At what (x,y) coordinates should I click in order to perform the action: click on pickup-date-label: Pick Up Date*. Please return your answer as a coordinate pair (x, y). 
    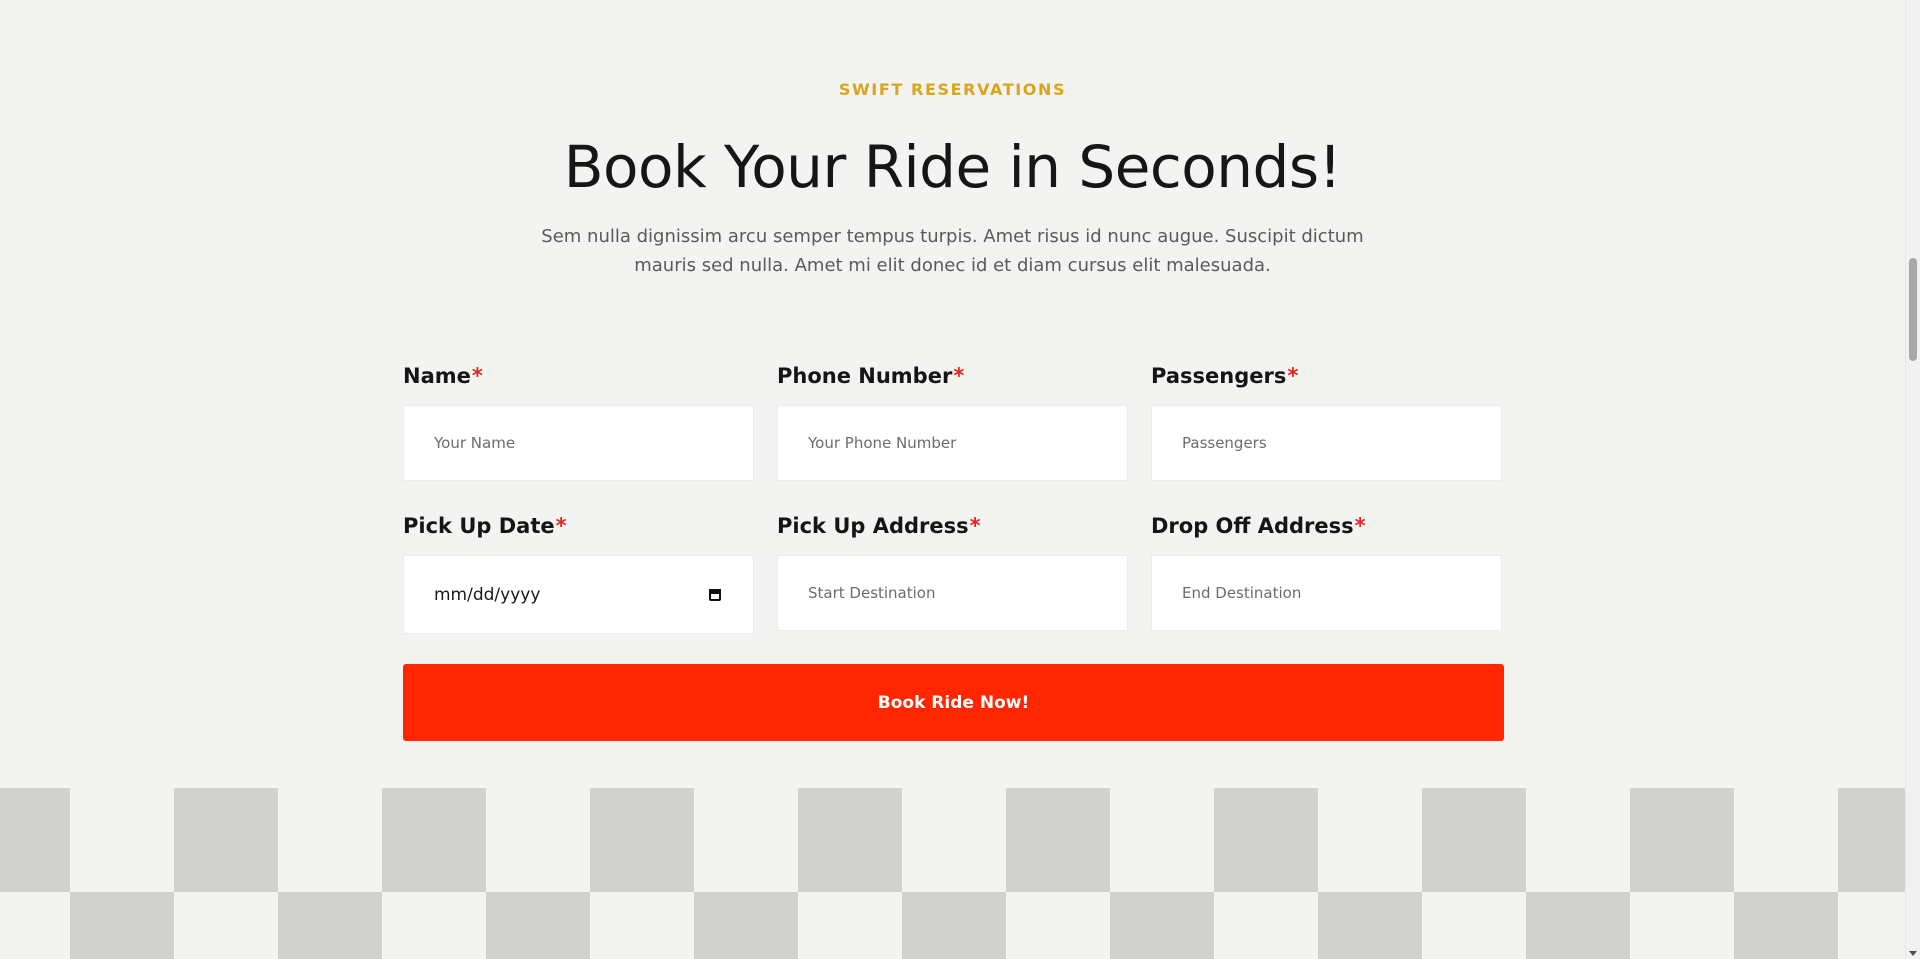
    Looking at the image, I should click on (485, 526).